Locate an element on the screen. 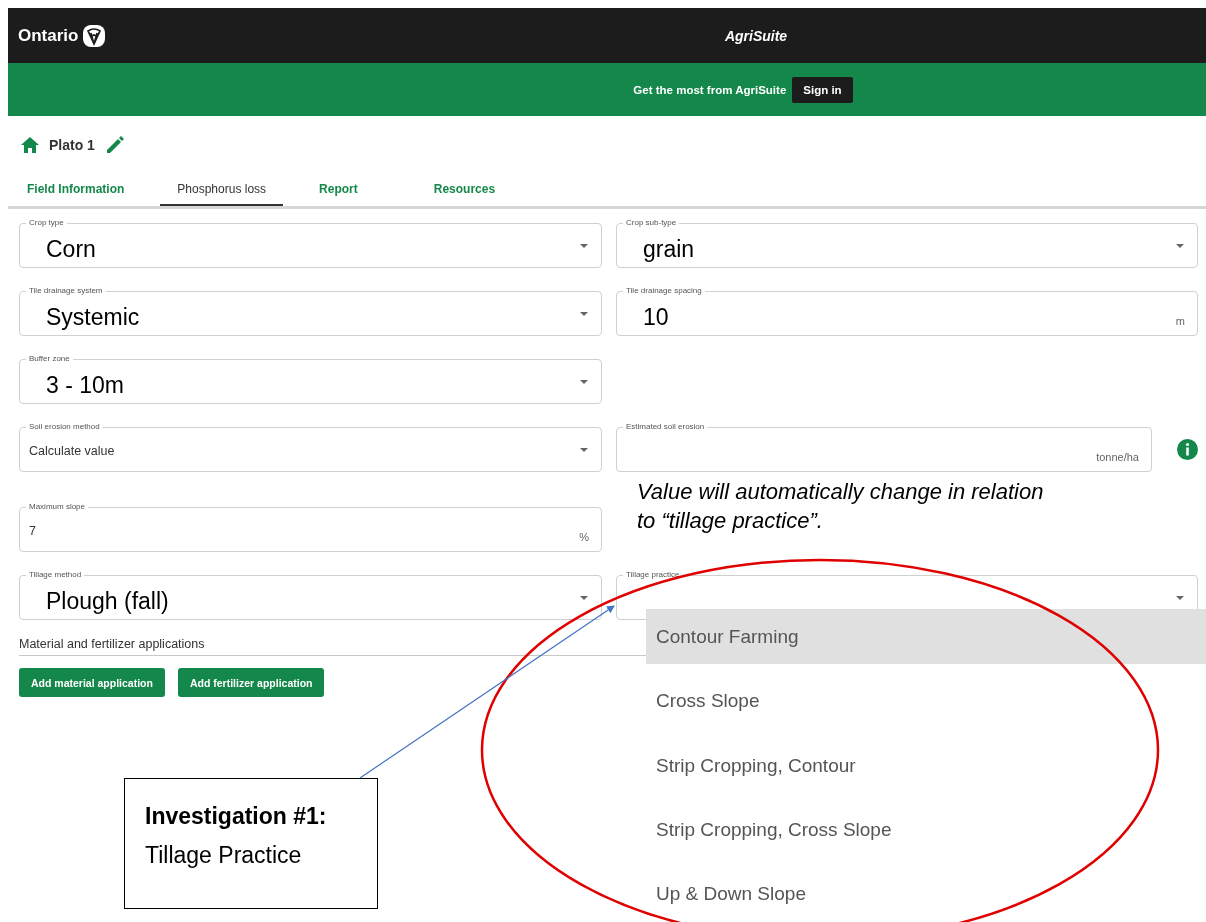 Image resolution: width=1206 pixels, height=922 pixels. trillium-logo-icon is located at coordinates (94, 35).